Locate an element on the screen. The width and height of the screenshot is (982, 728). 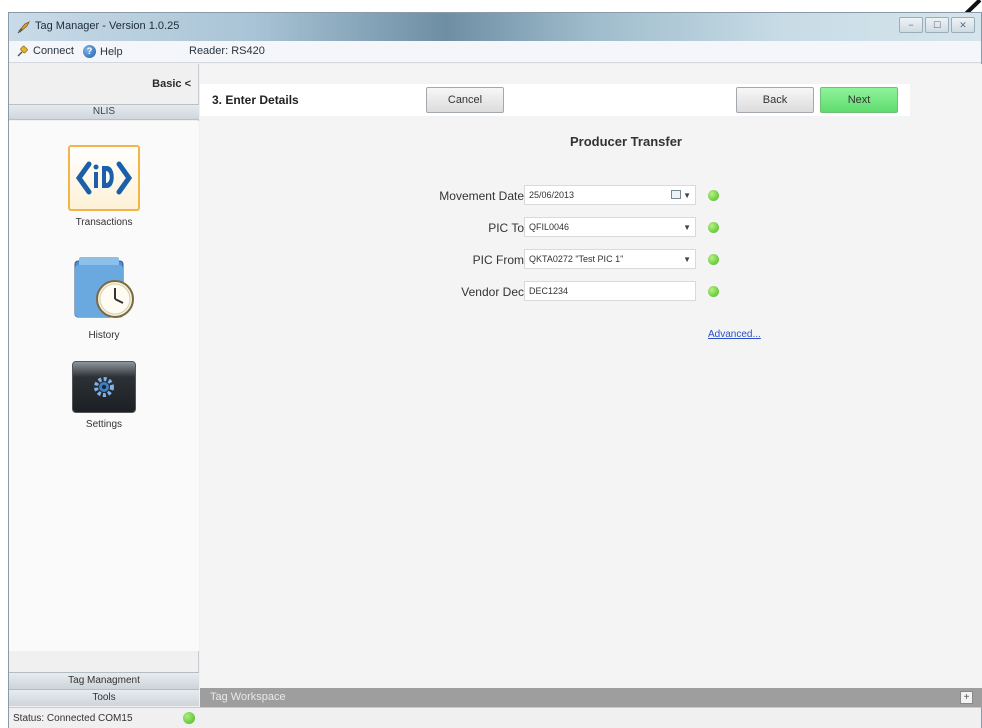
reader-info: Reader: RS420 is located at coordinates (227, 51).